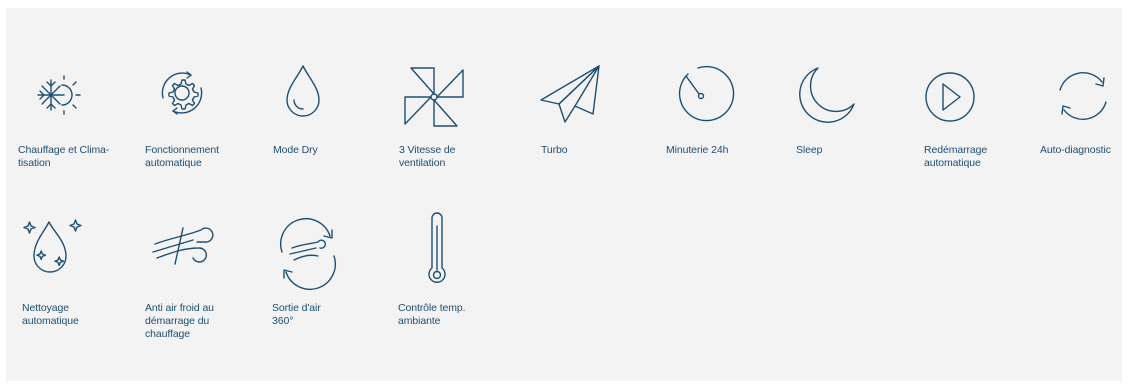  Describe the element at coordinates (427, 156) in the screenshot. I see `feature-label: 3 Vitesse de ventilation` at that location.